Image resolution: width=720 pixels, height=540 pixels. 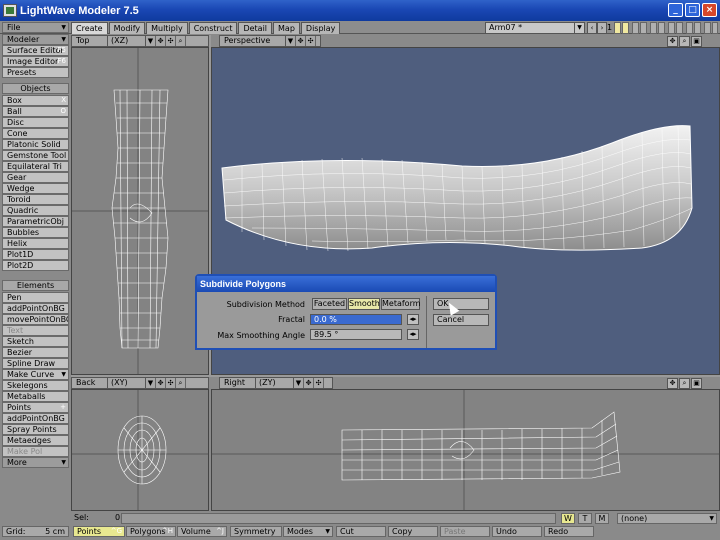 I want to click on tool-box: Box X, so click(x=35, y=100).